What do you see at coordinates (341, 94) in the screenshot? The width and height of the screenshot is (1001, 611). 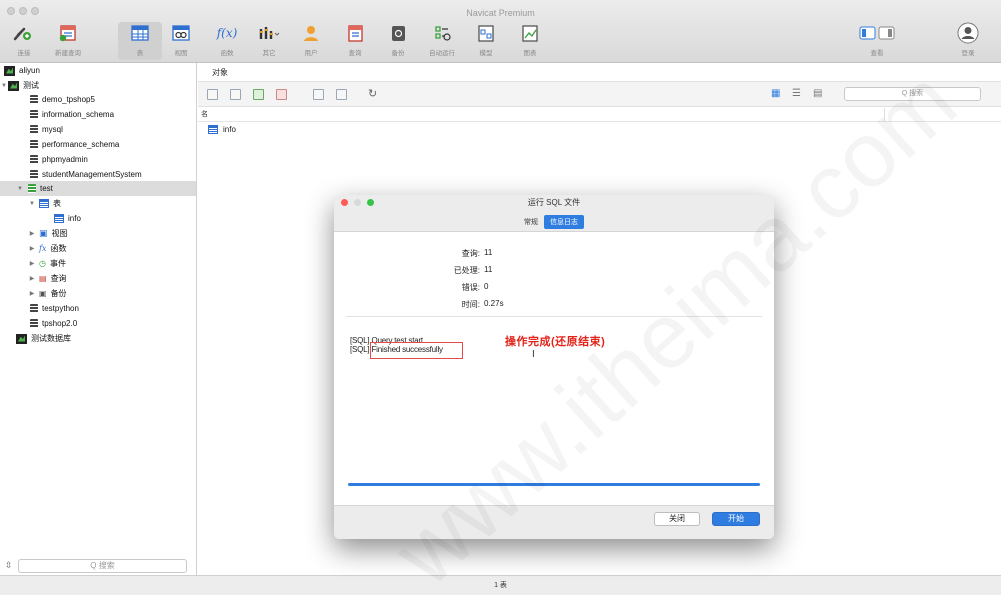 I see `export-icon` at bounding box center [341, 94].